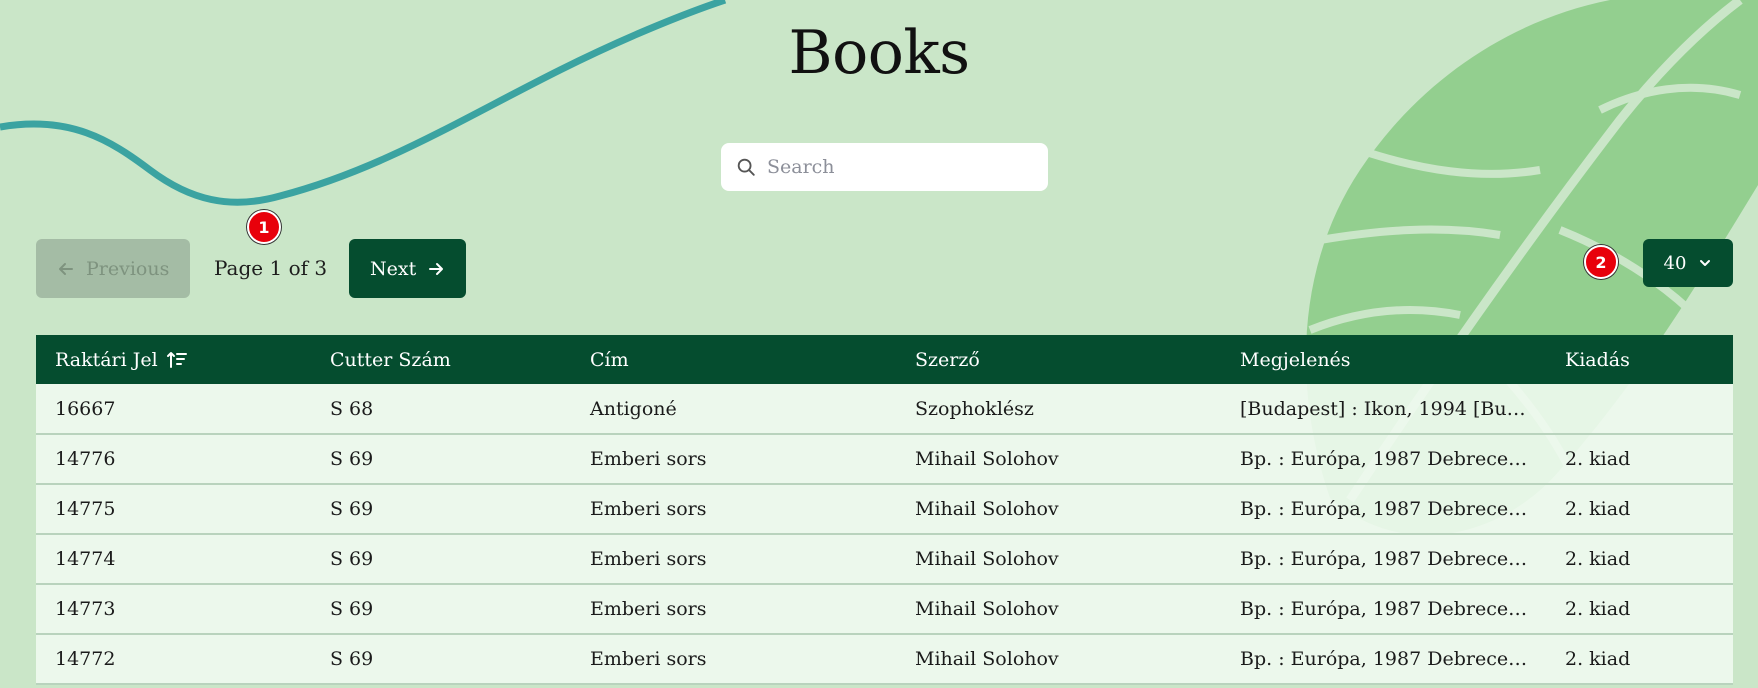  I want to click on of-word: of, so click(298, 268).